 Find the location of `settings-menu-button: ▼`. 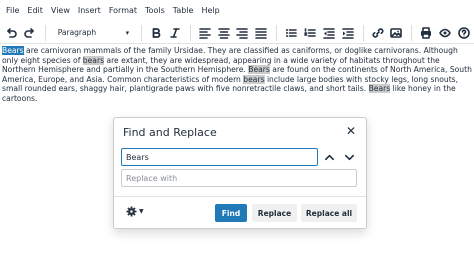

settings-menu-button: ▼ is located at coordinates (135, 211).